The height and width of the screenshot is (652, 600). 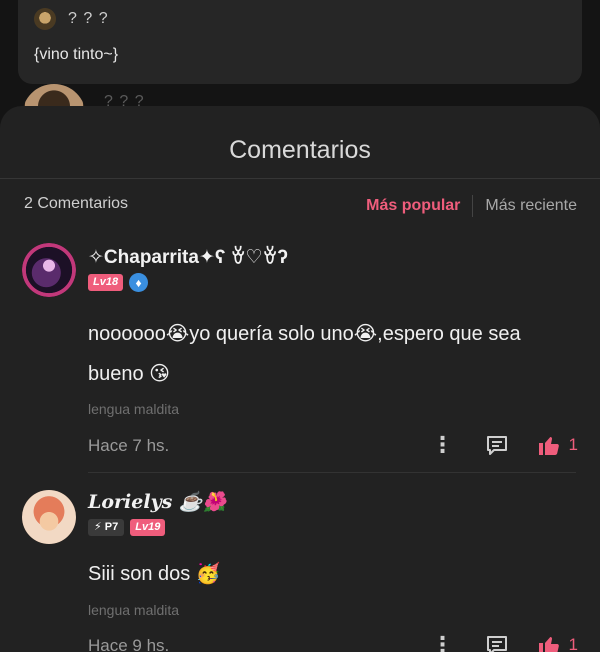 What do you see at coordinates (531, 206) in the screenshot?
I see `sort-recent-tab: Más reciente` at bounding box center [531, 206].